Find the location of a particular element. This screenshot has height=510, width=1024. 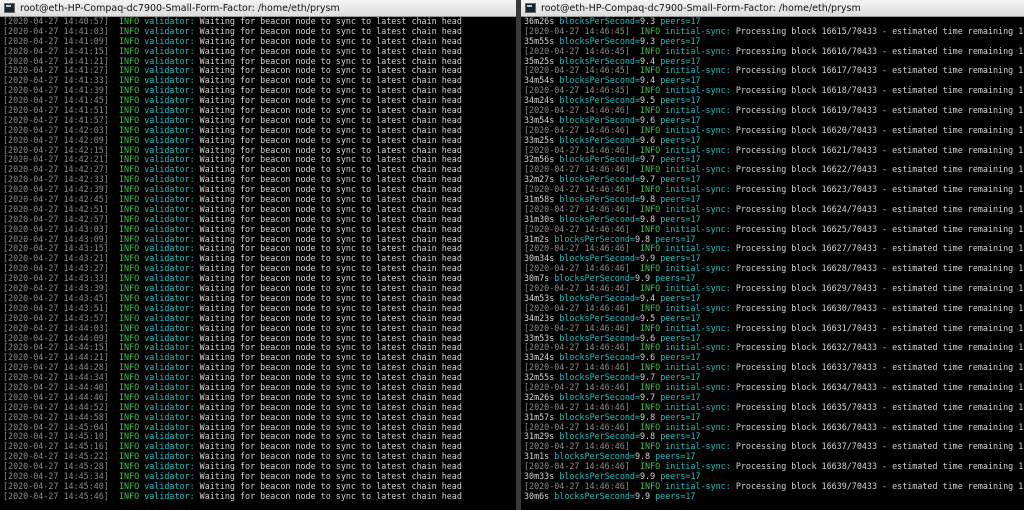

log-timestamp: [2020-04-27 14:45:40] is located at coordinates (56, 485).